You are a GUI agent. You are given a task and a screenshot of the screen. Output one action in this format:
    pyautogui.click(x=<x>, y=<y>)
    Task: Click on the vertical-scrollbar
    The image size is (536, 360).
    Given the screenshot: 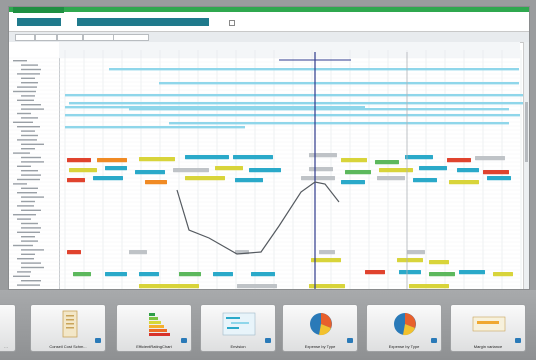 What is the action you would take?
    pyautogui.click(x=526, y=165)
    